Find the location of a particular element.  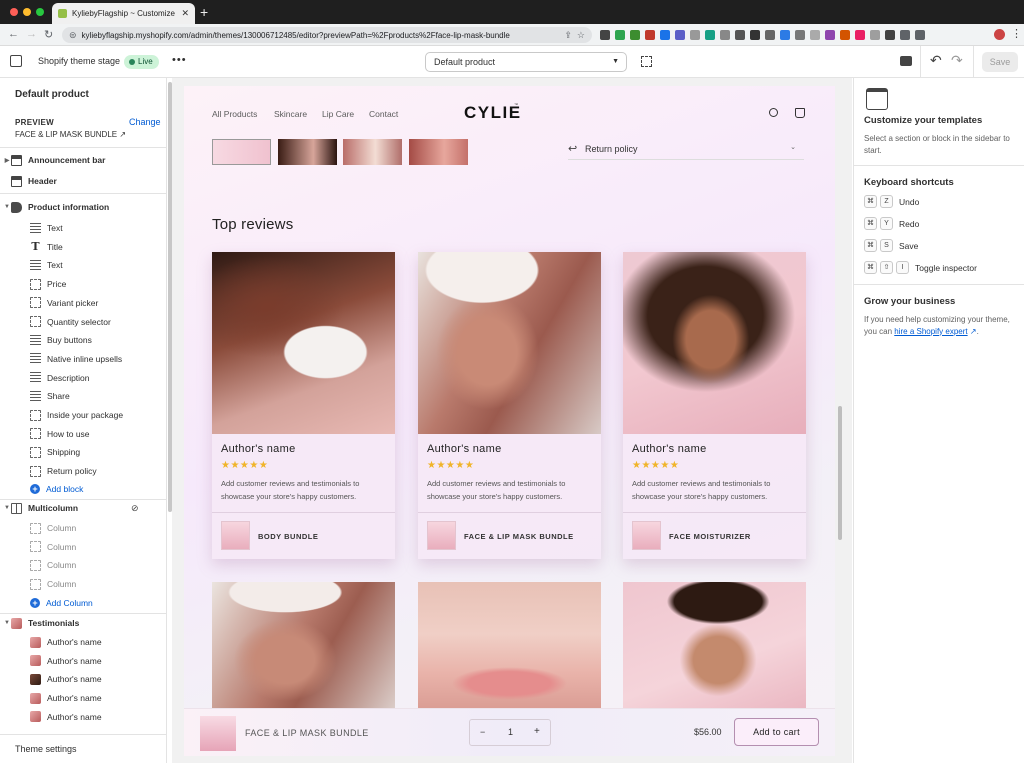

block-item: Quantity selector is located at coordinates (80, 322).